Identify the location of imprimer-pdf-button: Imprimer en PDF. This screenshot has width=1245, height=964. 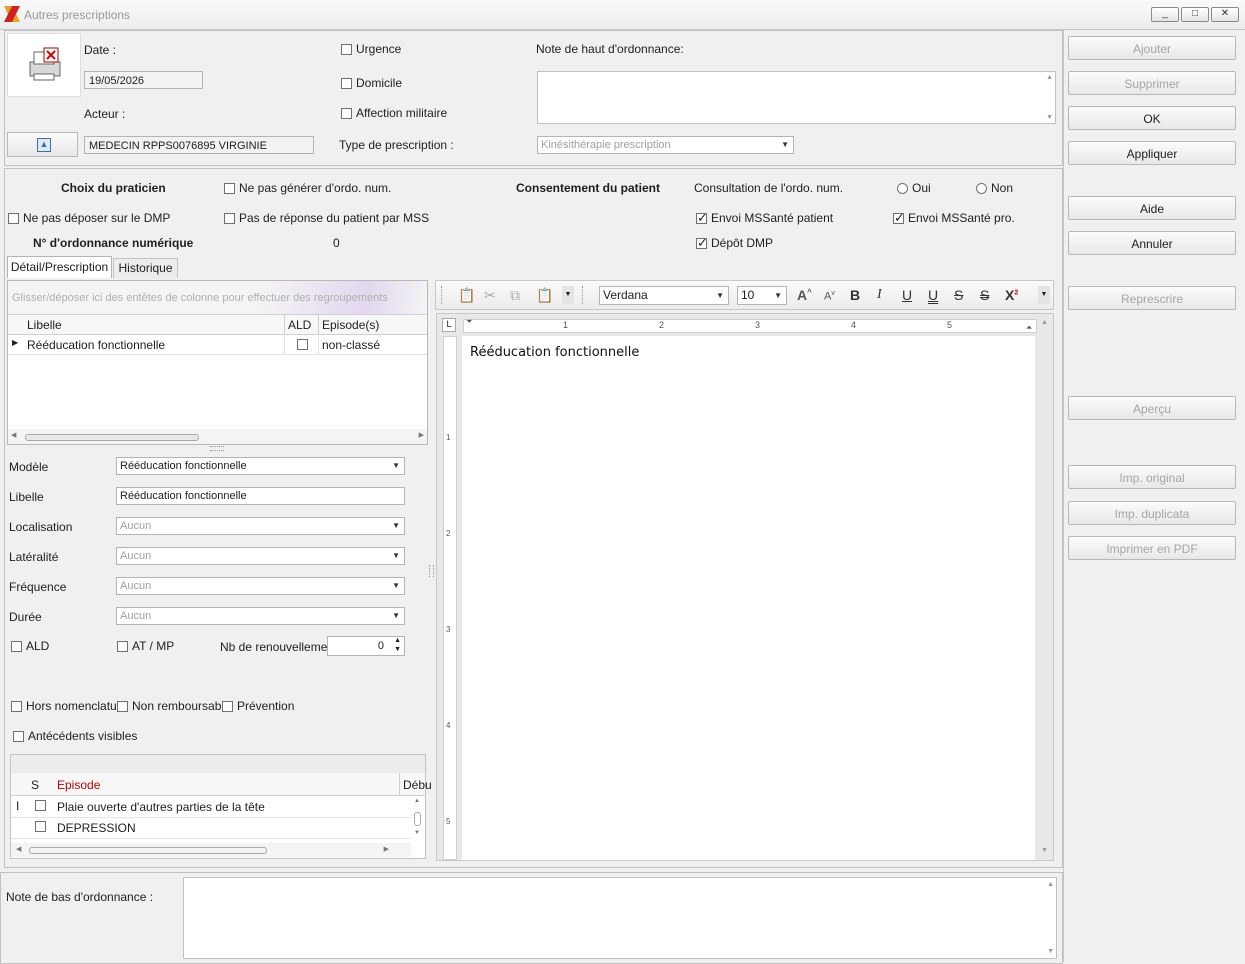
(1152, 548).